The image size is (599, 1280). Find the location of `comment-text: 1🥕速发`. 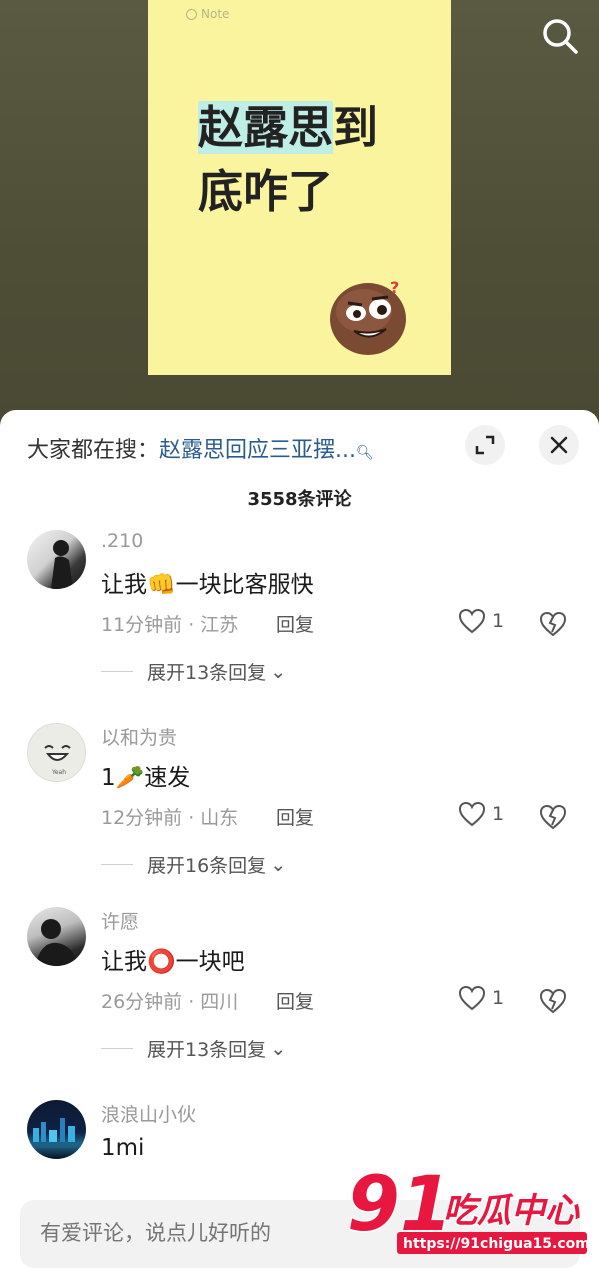

comment-text: 1🥕速发 is located at coordinates (145, 775).